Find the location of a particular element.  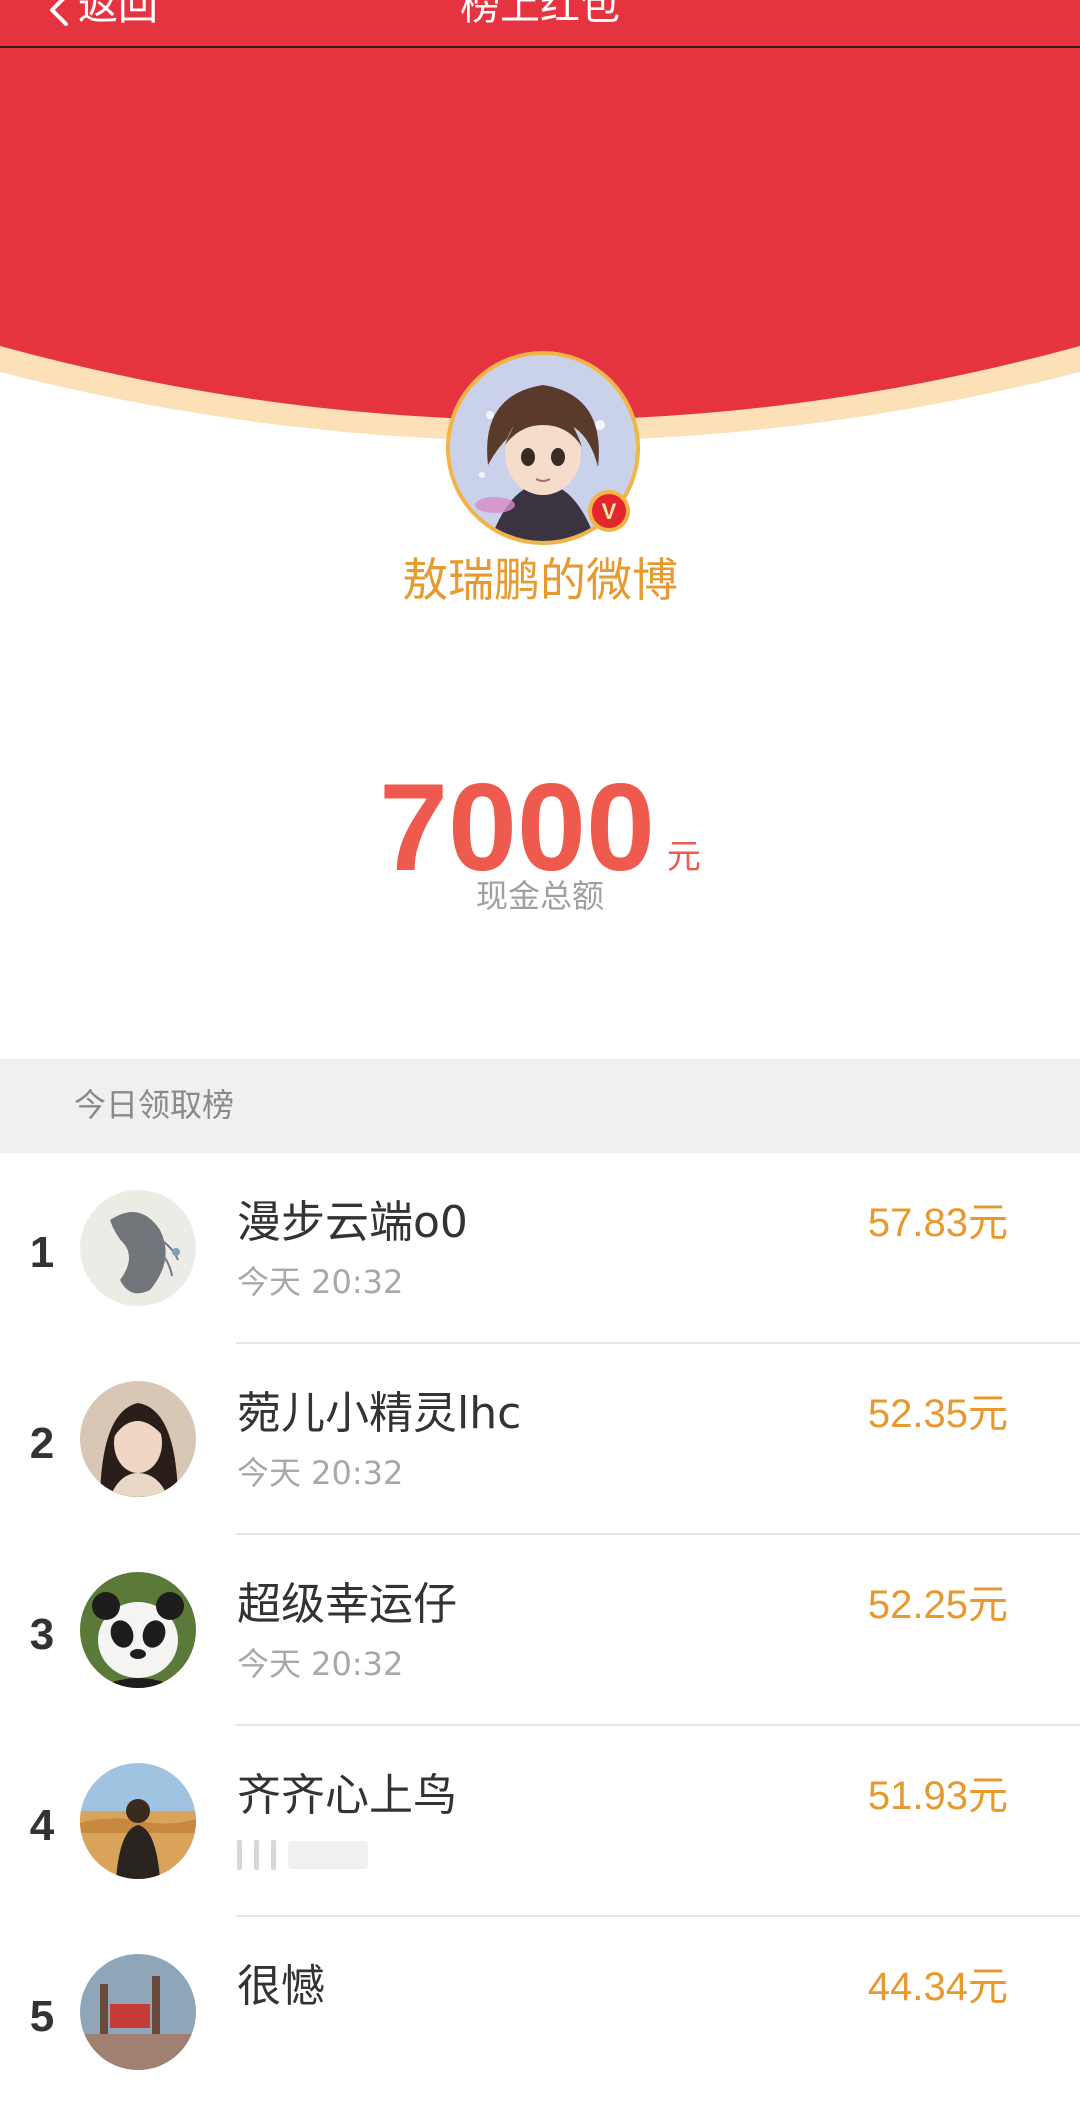

claimed-amount: 57.83元 is located at coordinates (937, 1223).